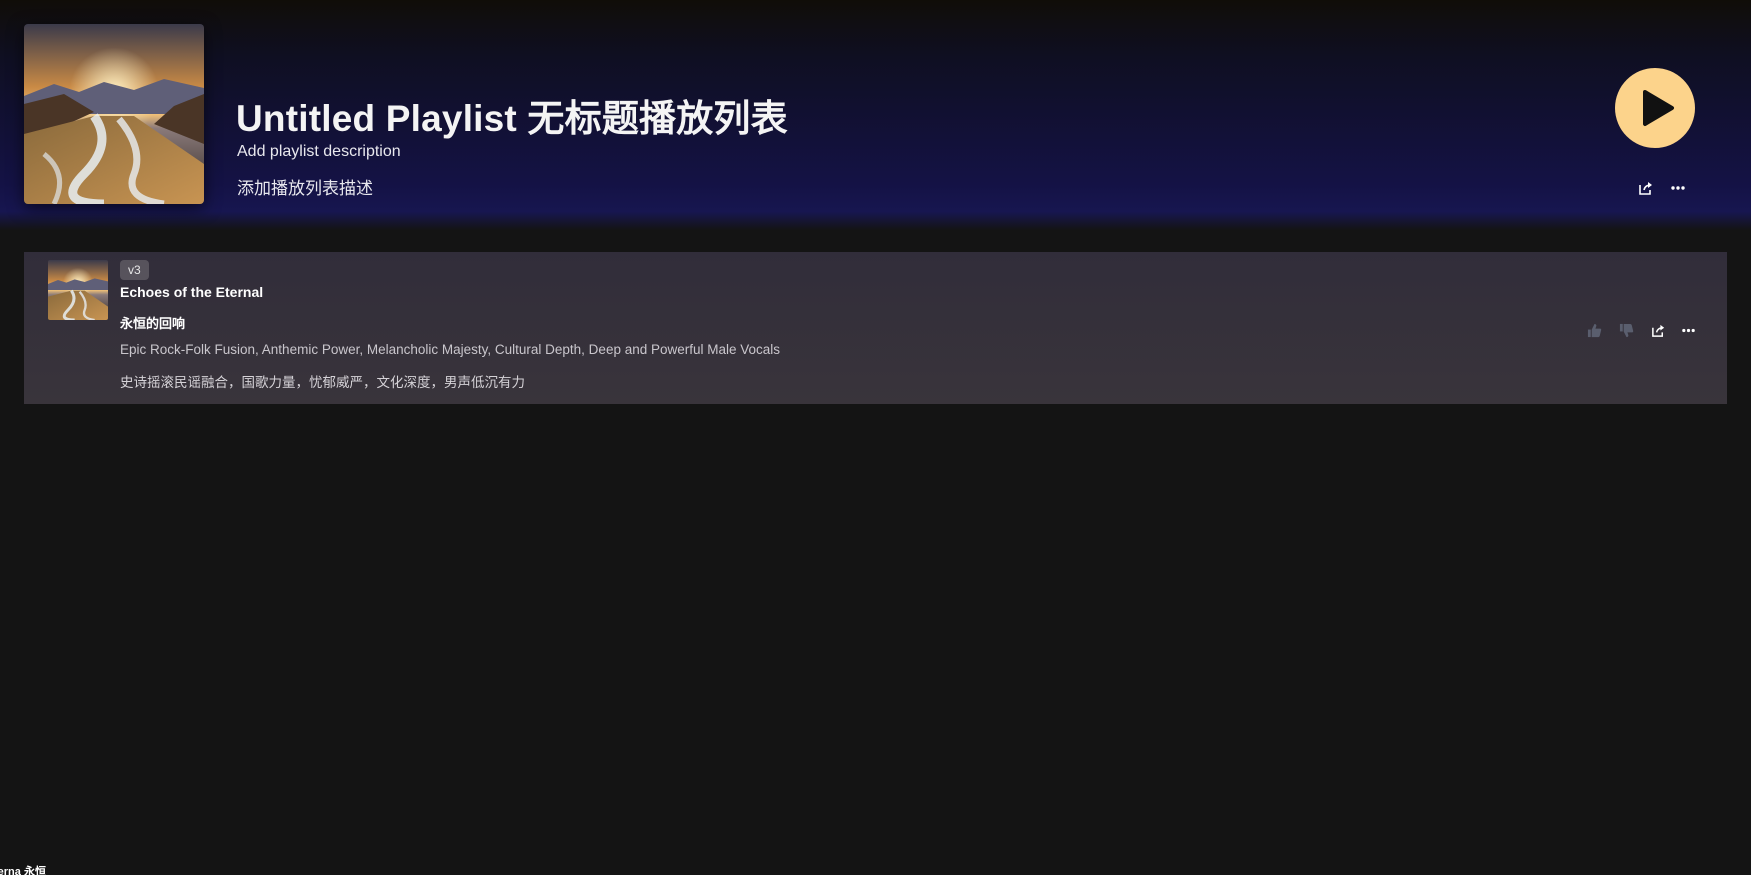 The height and width of the screenshot is (875, 1751). Describe the element at coordinates (319, 152) in the screenshot. I see `playlist-description-en: Add playlist description` at that location.